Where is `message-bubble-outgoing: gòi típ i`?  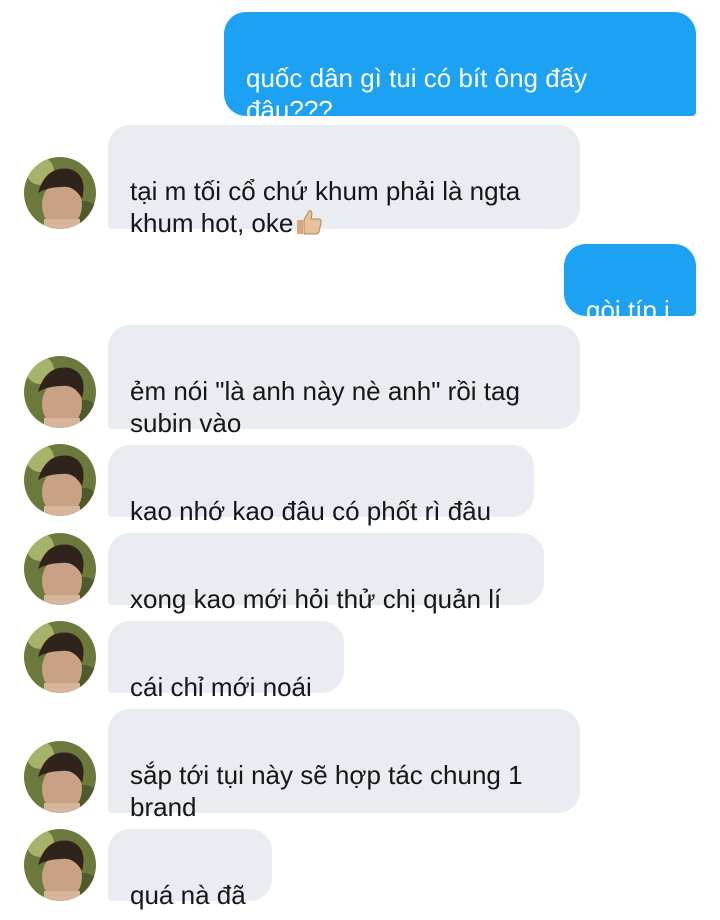
message-bubble-outgoing: gòi típ i is located at coordinates (630, 284).